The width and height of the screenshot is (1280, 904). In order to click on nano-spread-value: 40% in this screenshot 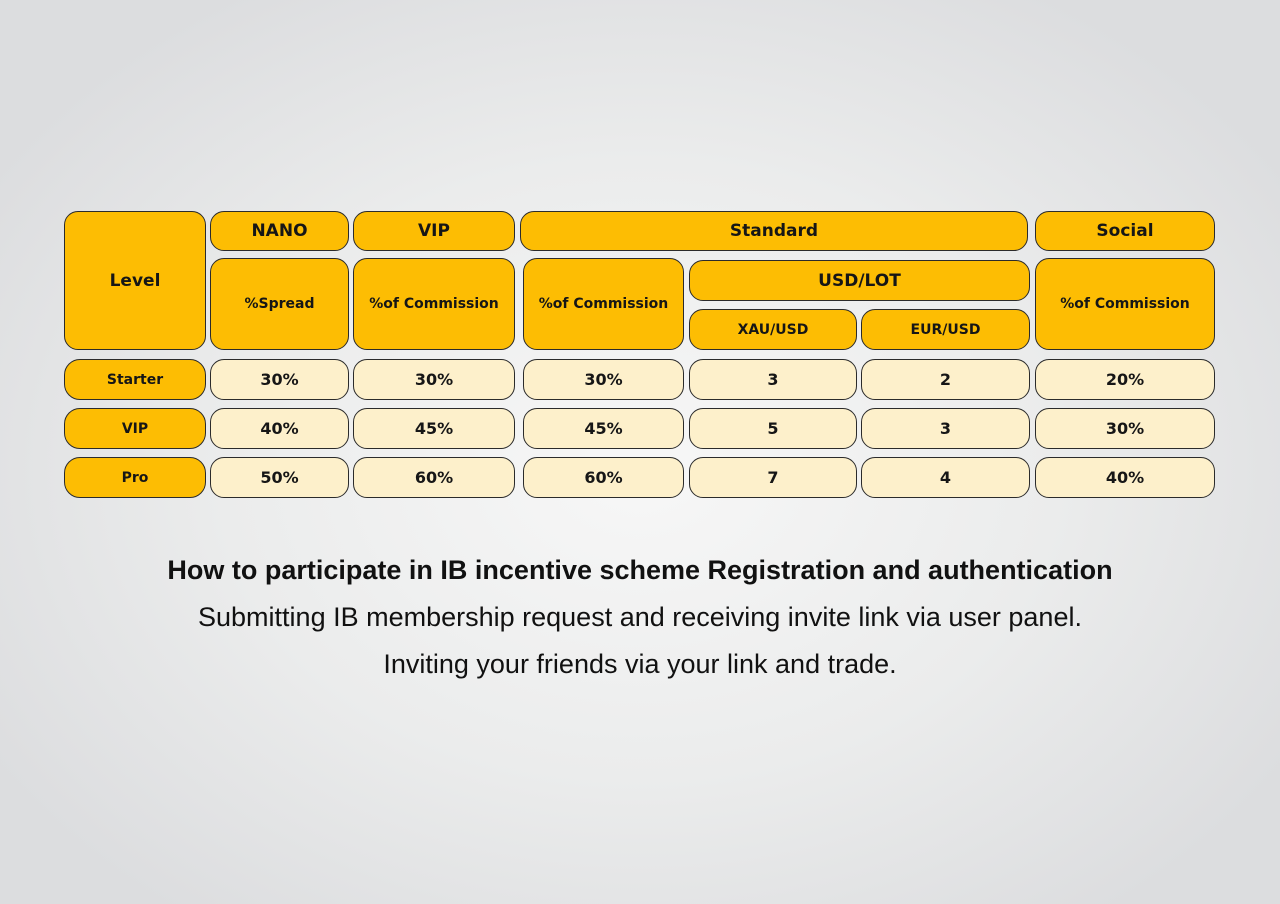, I will do `click(279, 428)`.